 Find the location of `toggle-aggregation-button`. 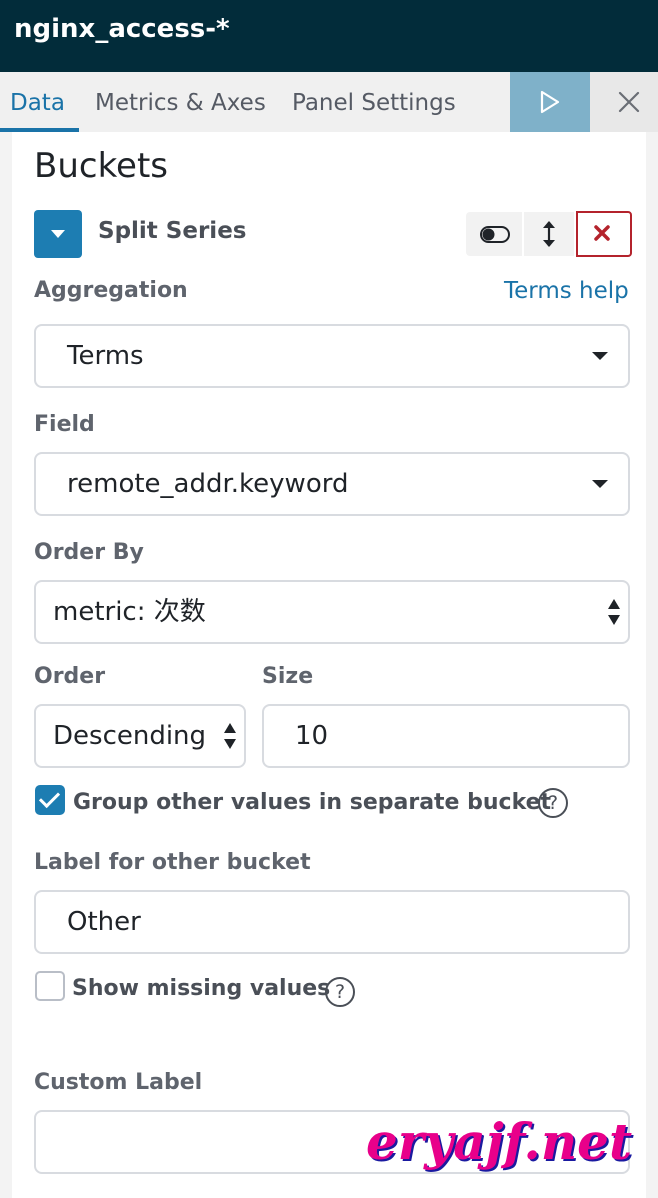

toggle-aggregation-button is located at coordinates (494, 234).